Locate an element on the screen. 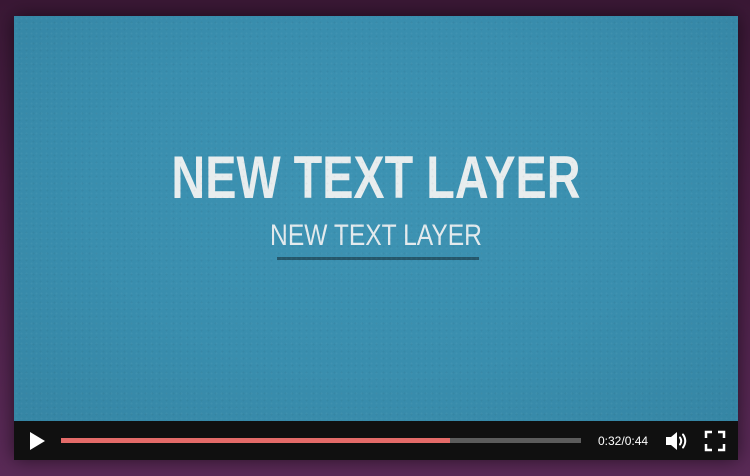 The height and width of the screenshot is (476, 750). volume-icon is located at coordinates (676, 441).